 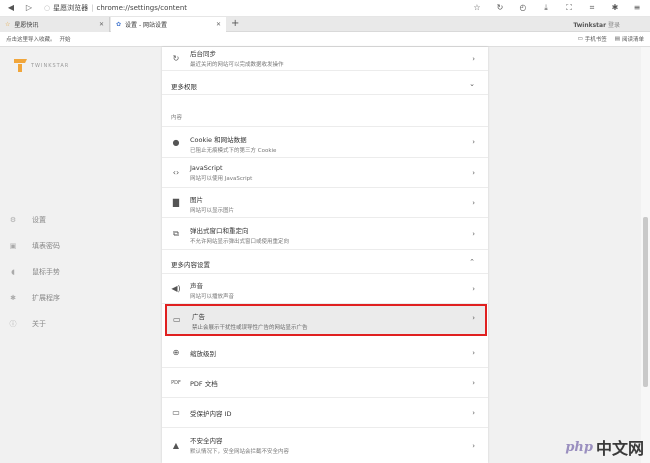 I want to click on setting-row-pdf: PDF PDF 文档 ›, so click(x=325, y=383).